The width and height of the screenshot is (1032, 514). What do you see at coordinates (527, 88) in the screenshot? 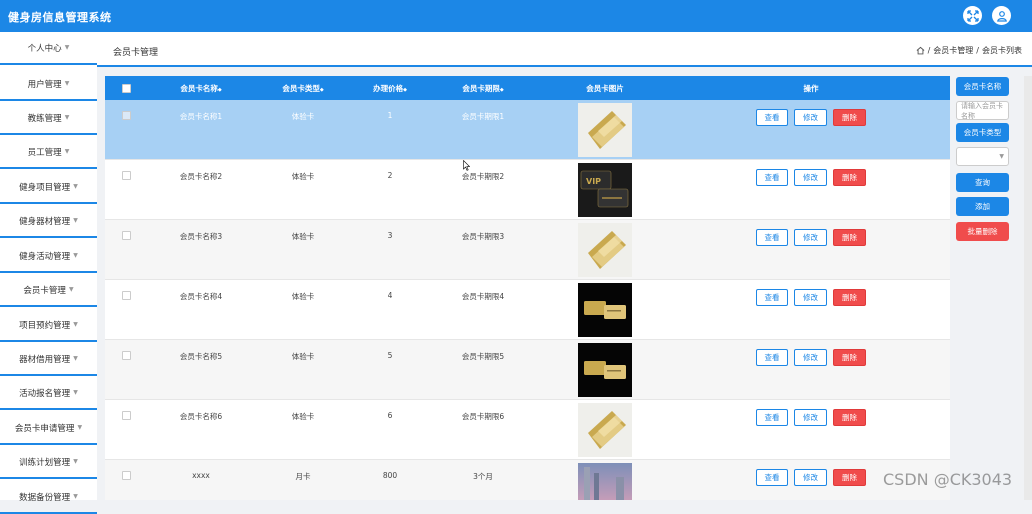
I see `table-header: 会员卡名称◆ 会员卡类型◆ 办理价格◆ 会员卡期限◆ 会员卡图片 操作` at bounding box center [527, 88].